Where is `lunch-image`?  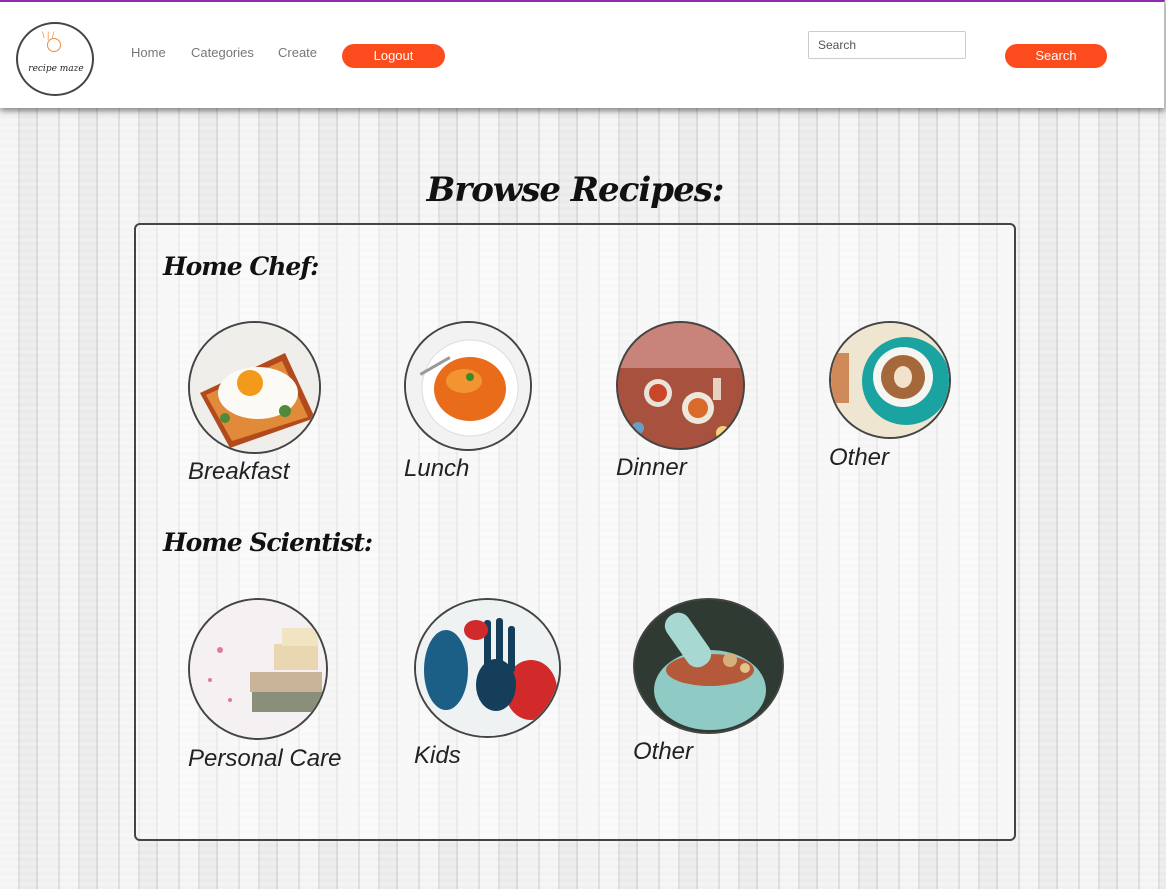 lunch-image is located at coordinates (468, 386).